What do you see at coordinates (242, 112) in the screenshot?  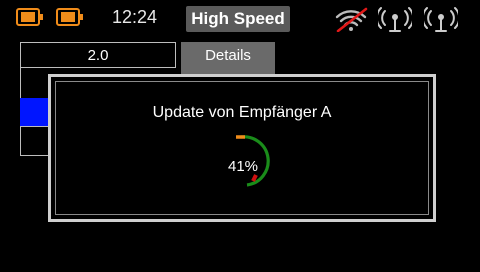 I see `dialog-title: Update von Empfänger A` at bounding box center [242, 112].